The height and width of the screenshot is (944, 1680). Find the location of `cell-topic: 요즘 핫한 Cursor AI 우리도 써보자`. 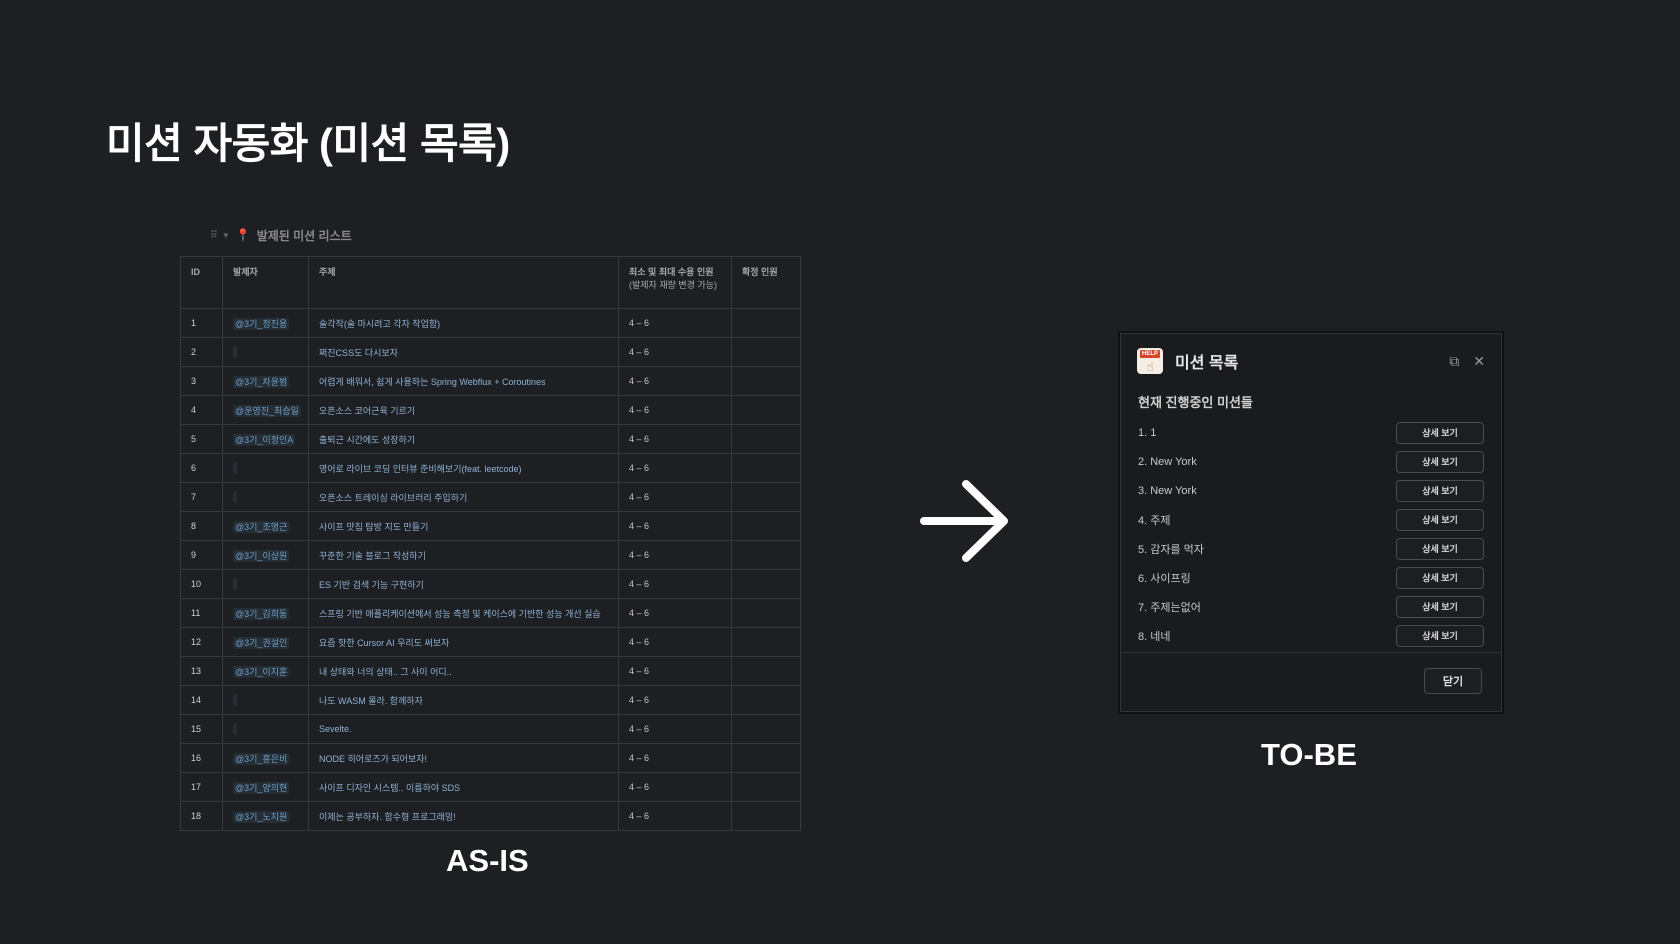

cell-topic: 요즘 핫한 Cursor AI 우리도 써보자 is located at coordinates (463, 642).